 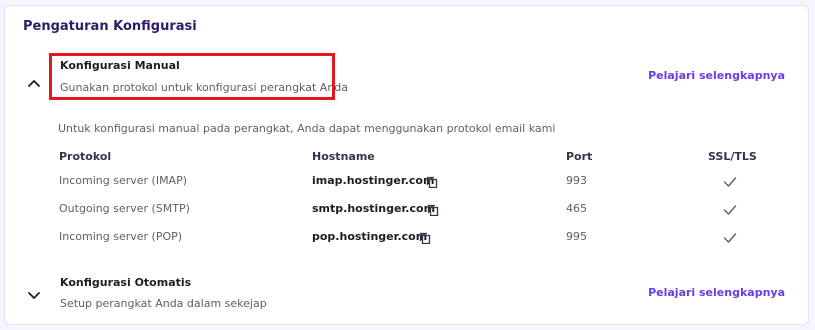 I want to click on row-smtp-port: 465, so click(x=576, y=208).